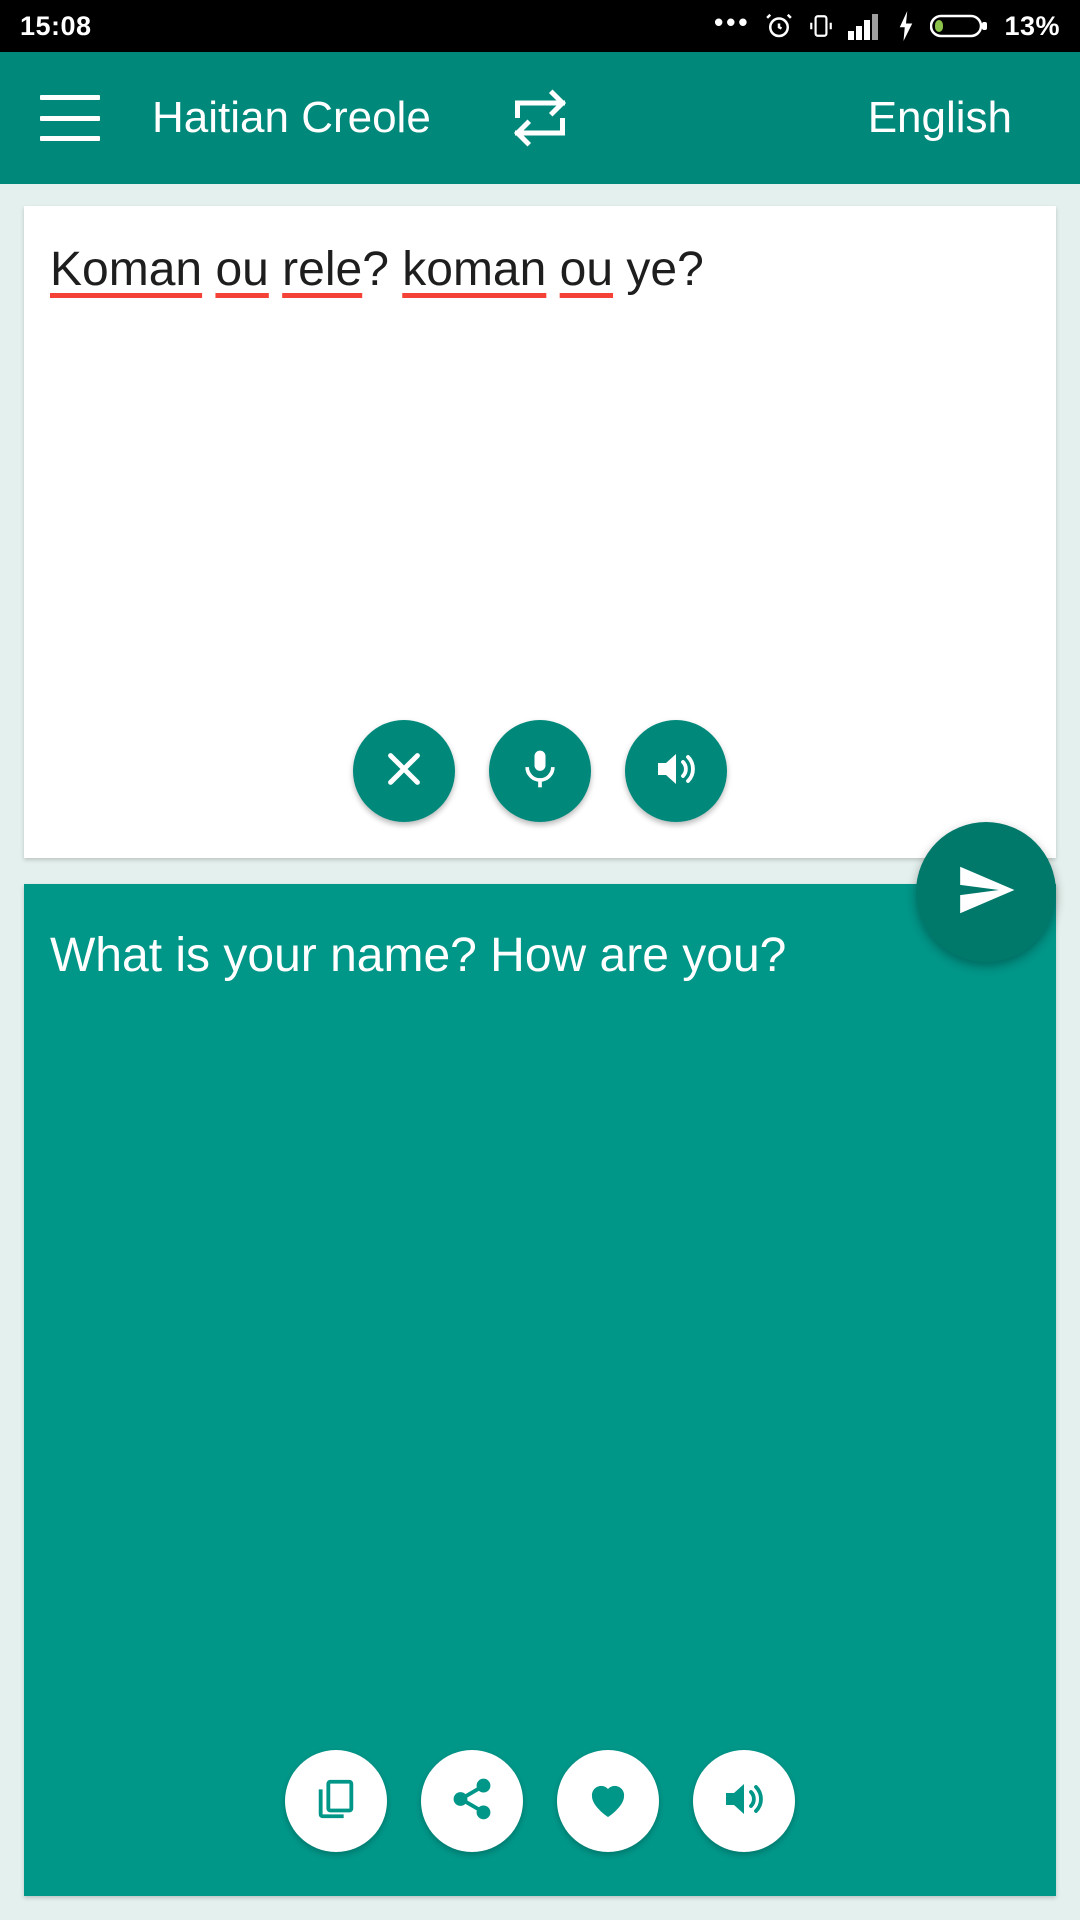 The width and height of the screenshot is (1080, 1920). I want to click on battery-percent: 13%, so click(1032, 25).